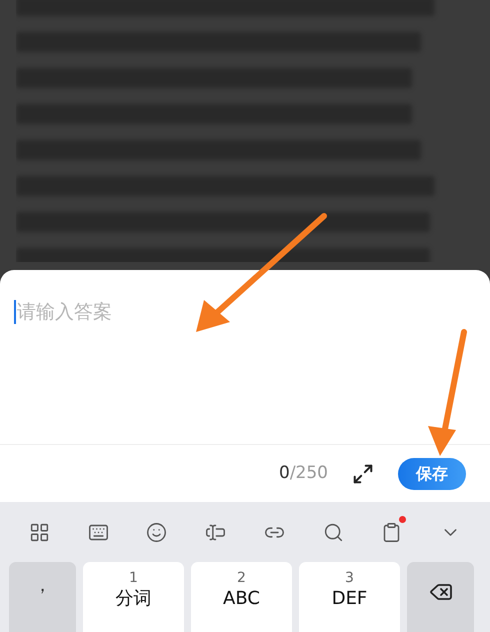  I want to click on keyboard-key: 3 DEF, so click(349, 597).